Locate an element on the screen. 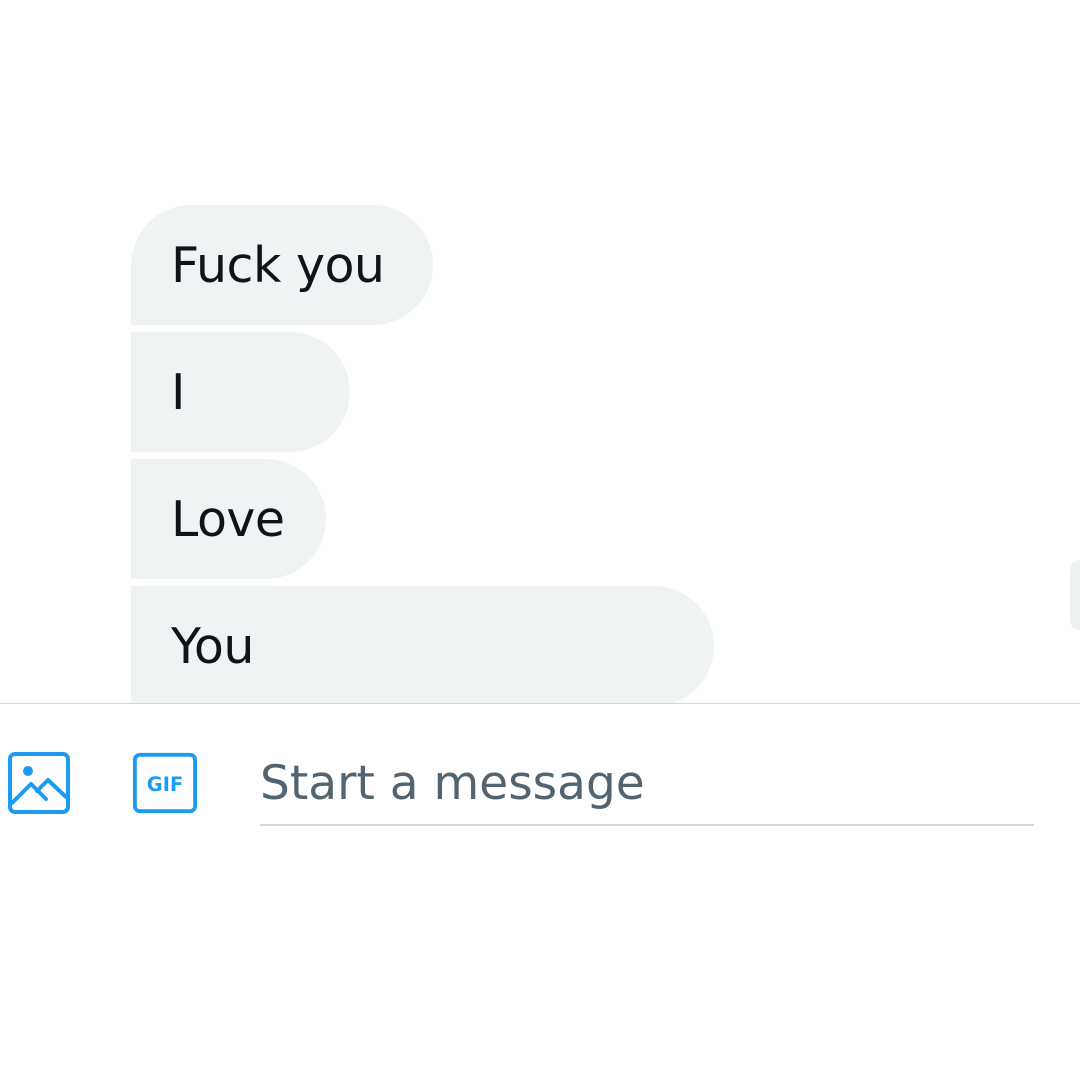  gif-icon-label: GIF is located at coordinates (165, 784).